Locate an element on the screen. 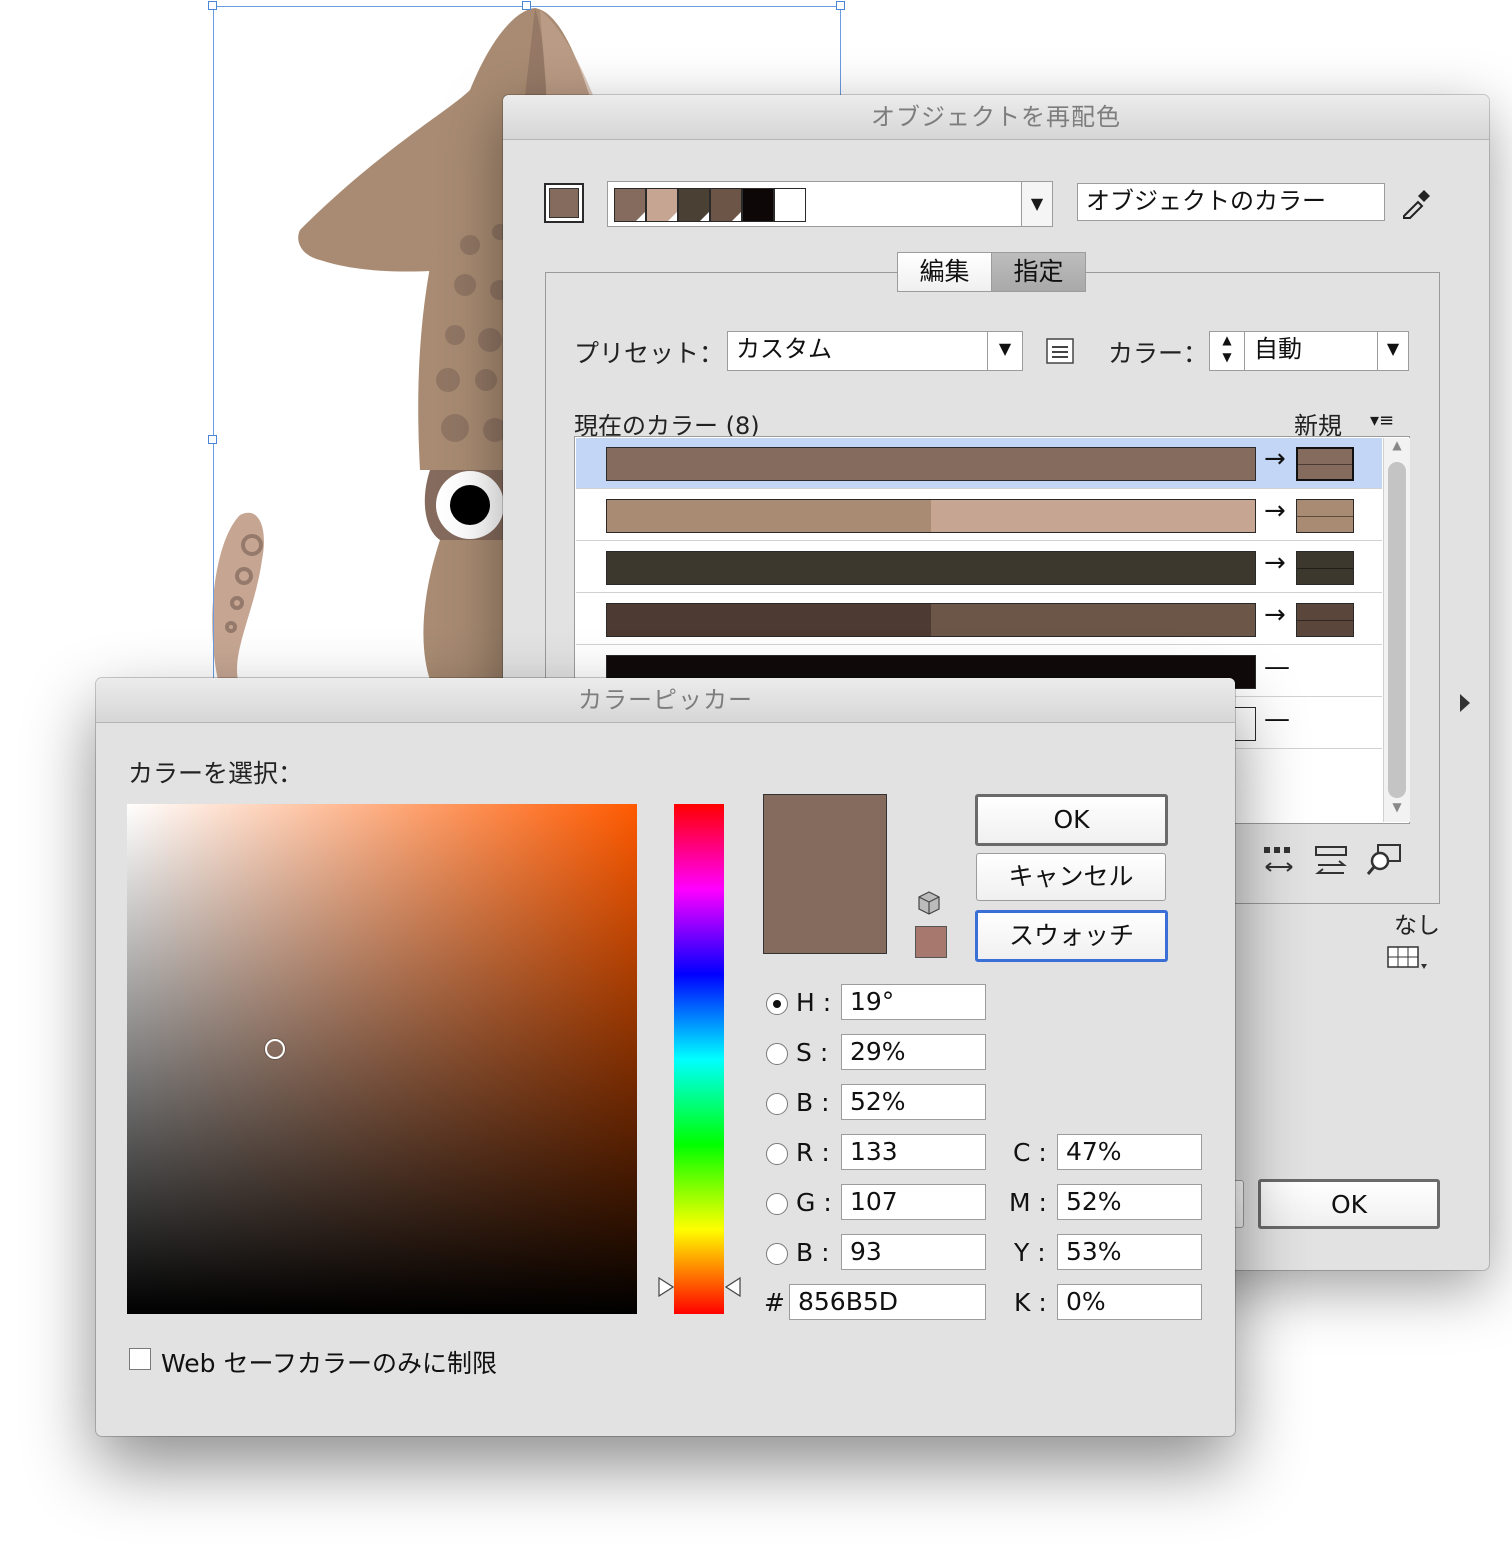 This screenshot has height=1564, width=1512. eyedropper-icon is located at coordinates (1416, 204).